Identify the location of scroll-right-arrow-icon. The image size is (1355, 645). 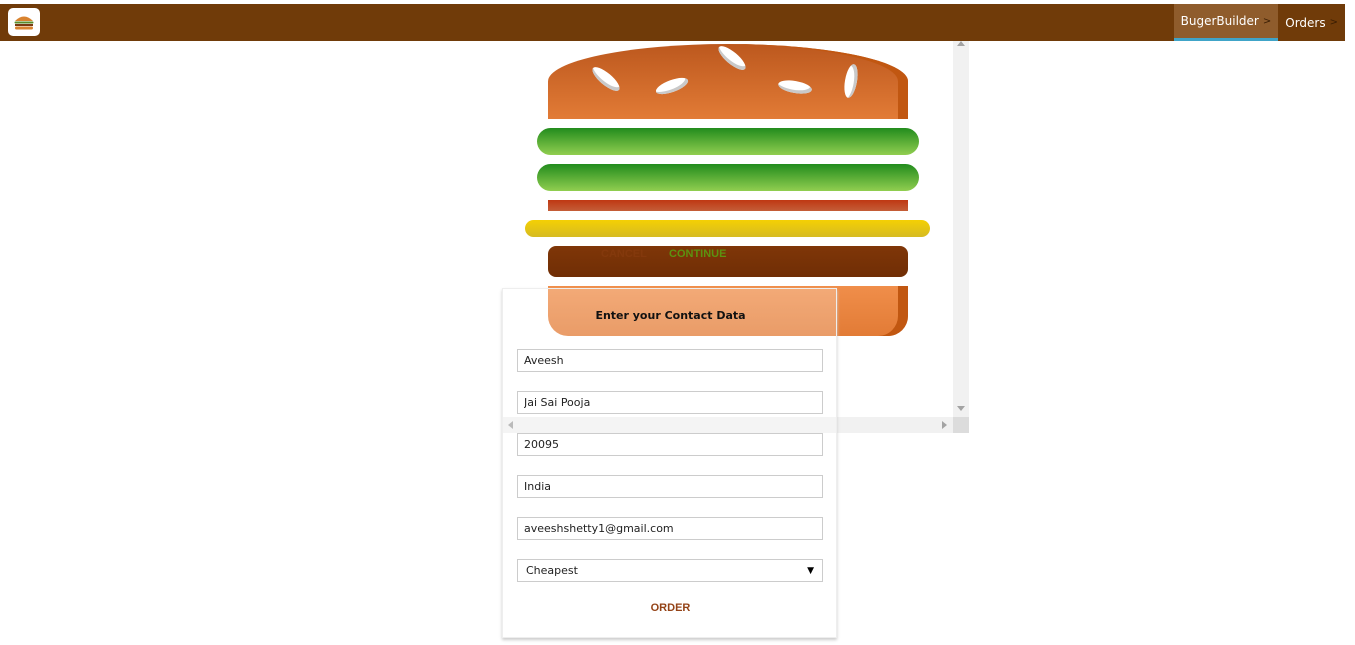
(944, 425).